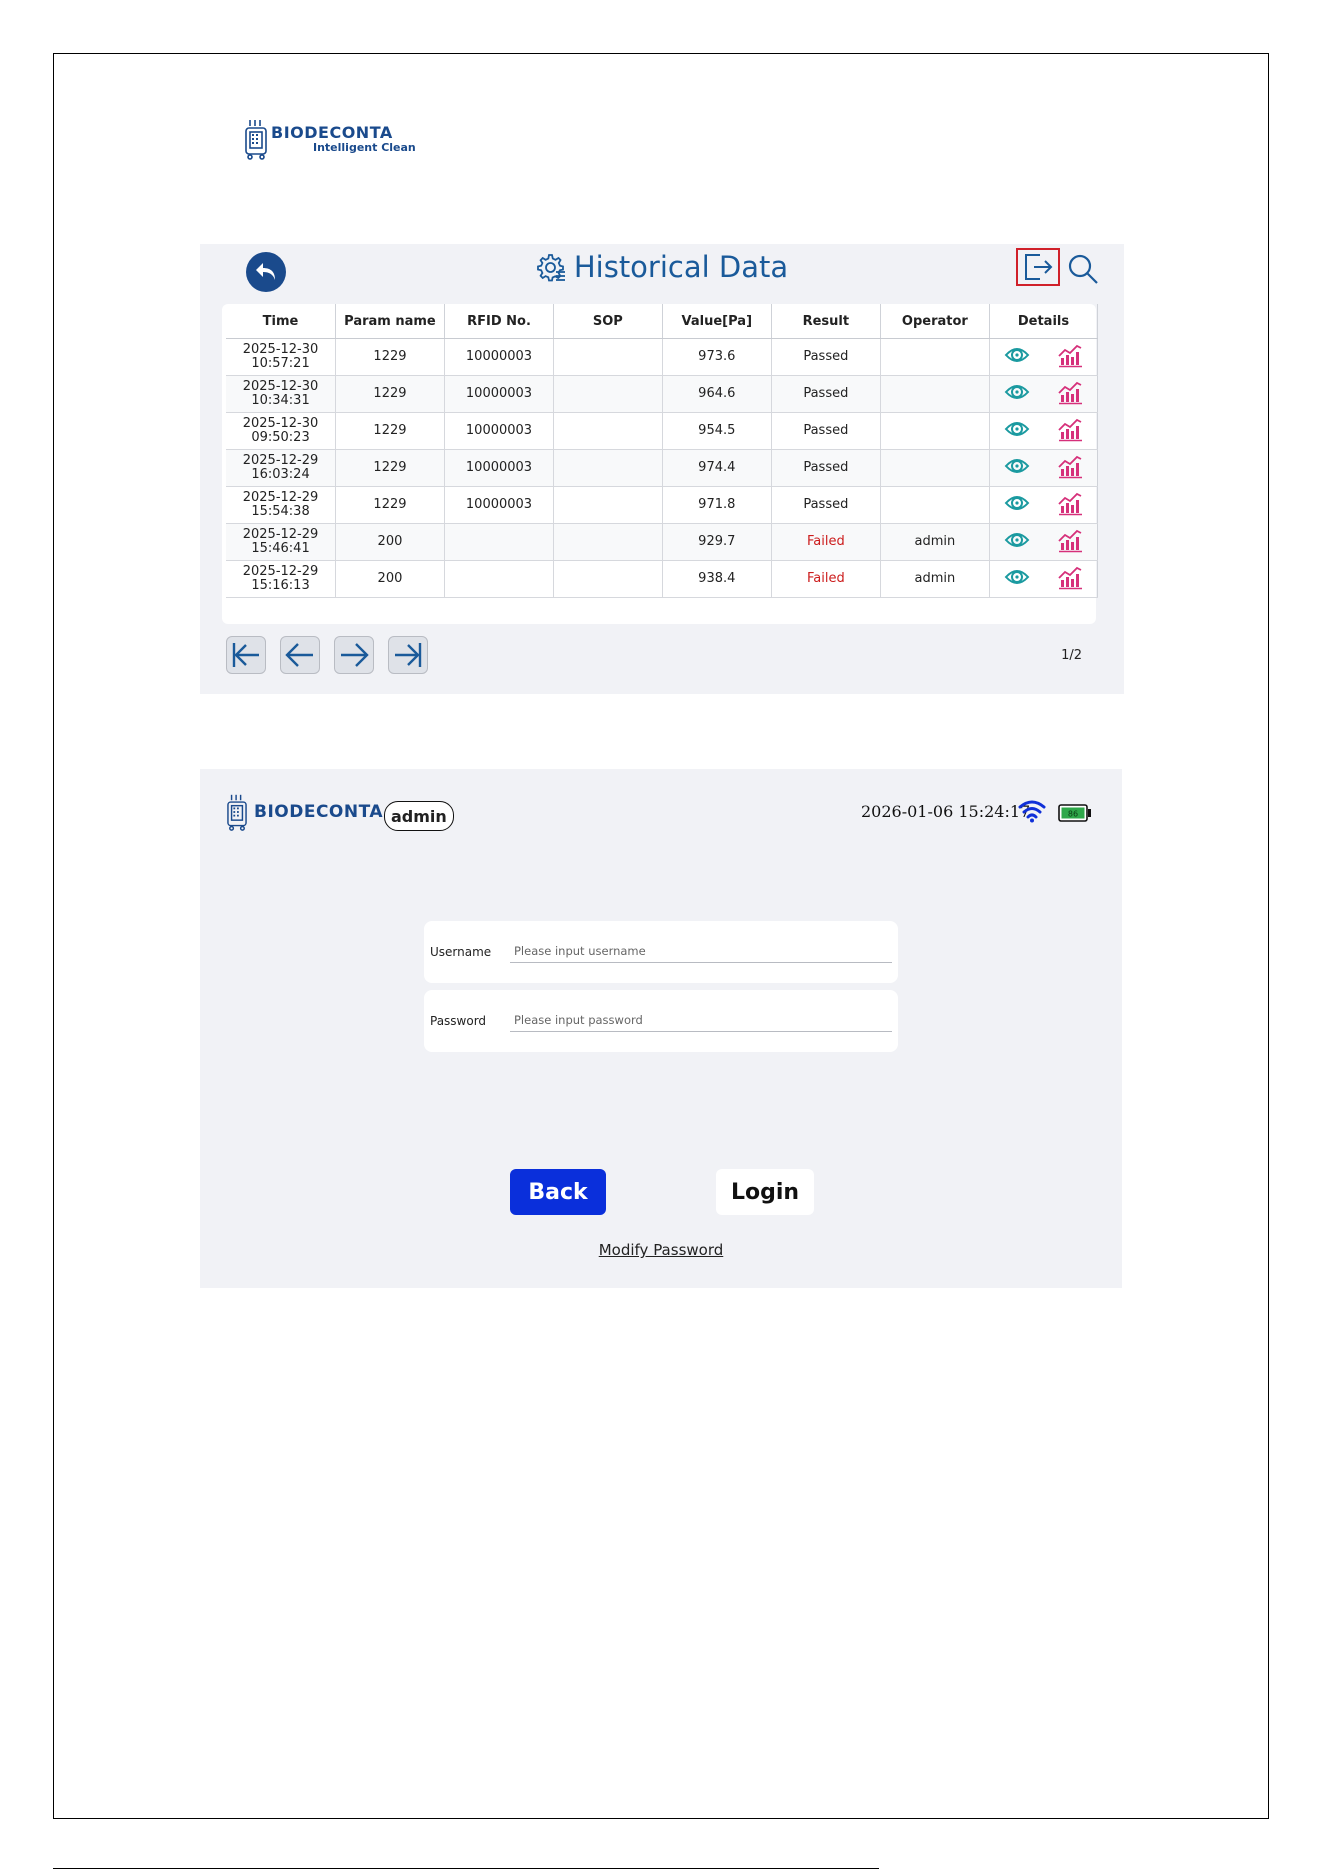 The width and height of the screenshot is (1324, 1872). I want to click on param-name-cell: 200, so click(390, 579).